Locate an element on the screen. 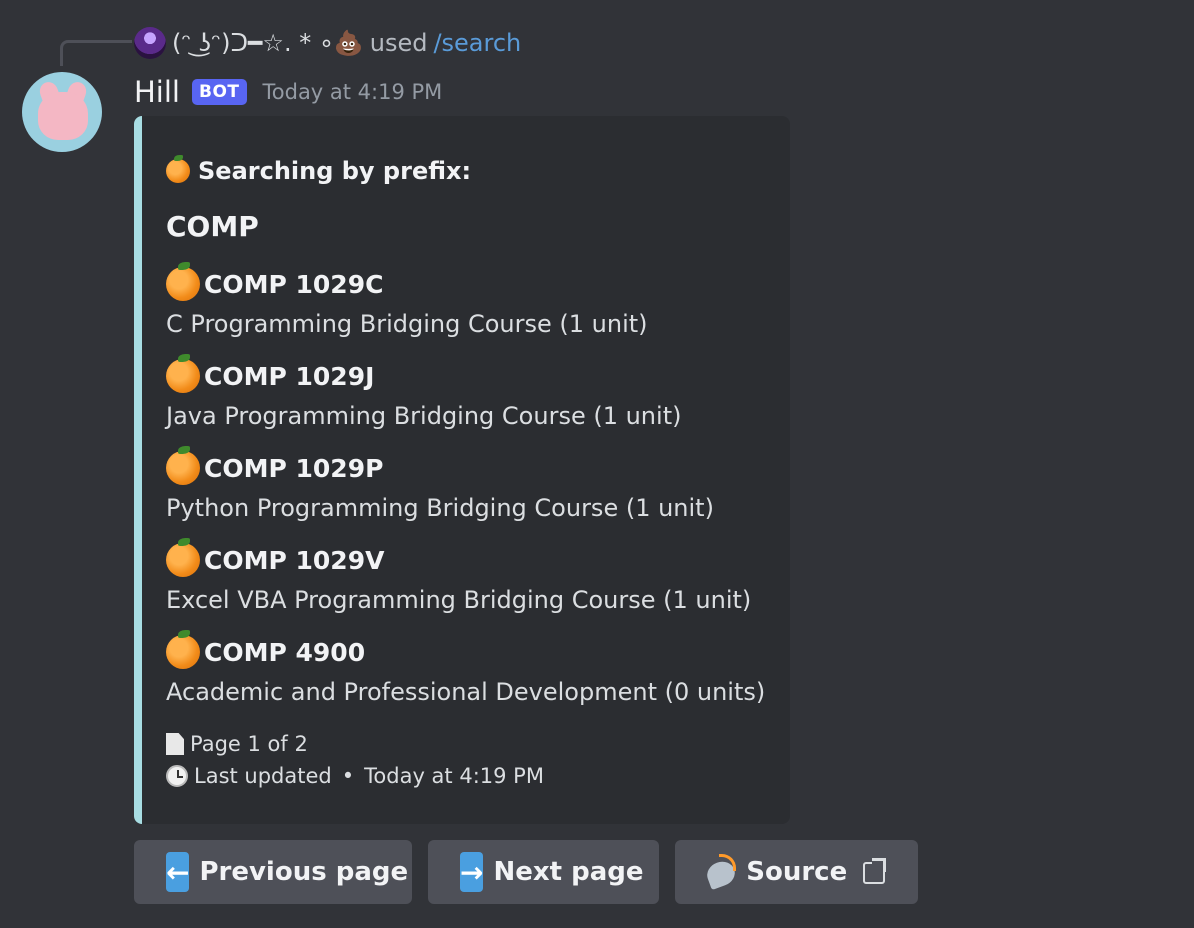 This screenshot has height=928, width=1194. source-label: Source is located at coordinates (797, 872).